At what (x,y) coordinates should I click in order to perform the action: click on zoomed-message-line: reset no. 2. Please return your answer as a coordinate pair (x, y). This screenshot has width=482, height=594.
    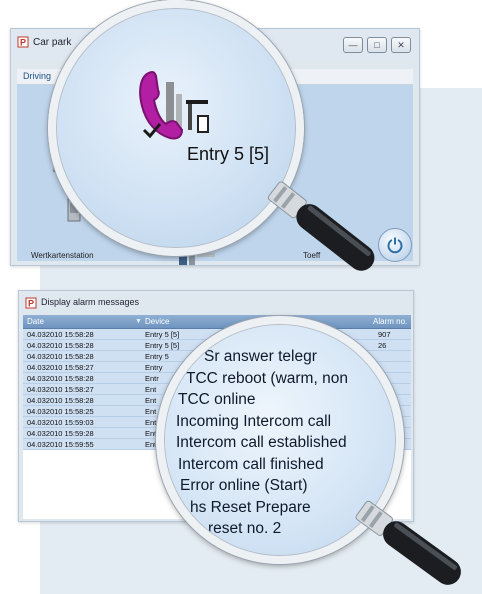
    Looking at the image, I should click on (245, 528).